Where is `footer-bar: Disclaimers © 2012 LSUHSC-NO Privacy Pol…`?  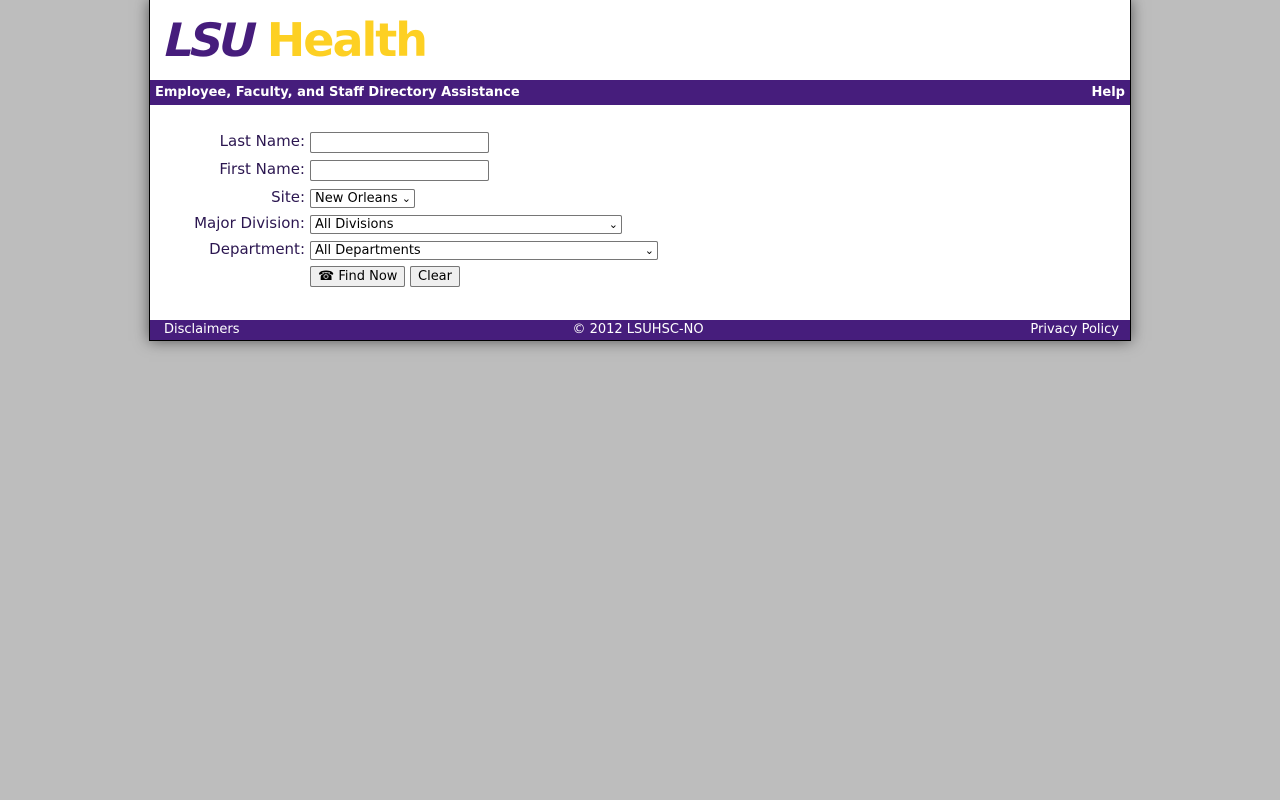
footer-bar: Disclaimers © 2012 LSUHSC-NO Privacy Pol… is located at coordinates (640, 330).